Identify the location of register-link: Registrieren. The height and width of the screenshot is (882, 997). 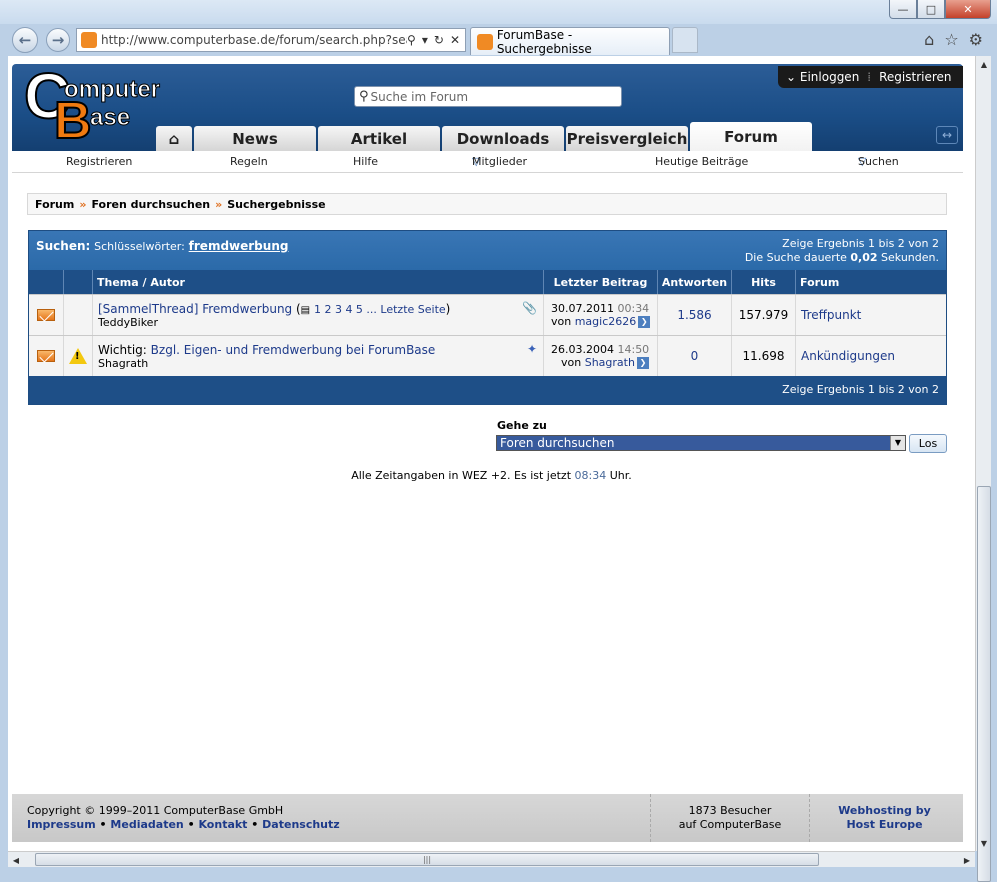
(915, 77).